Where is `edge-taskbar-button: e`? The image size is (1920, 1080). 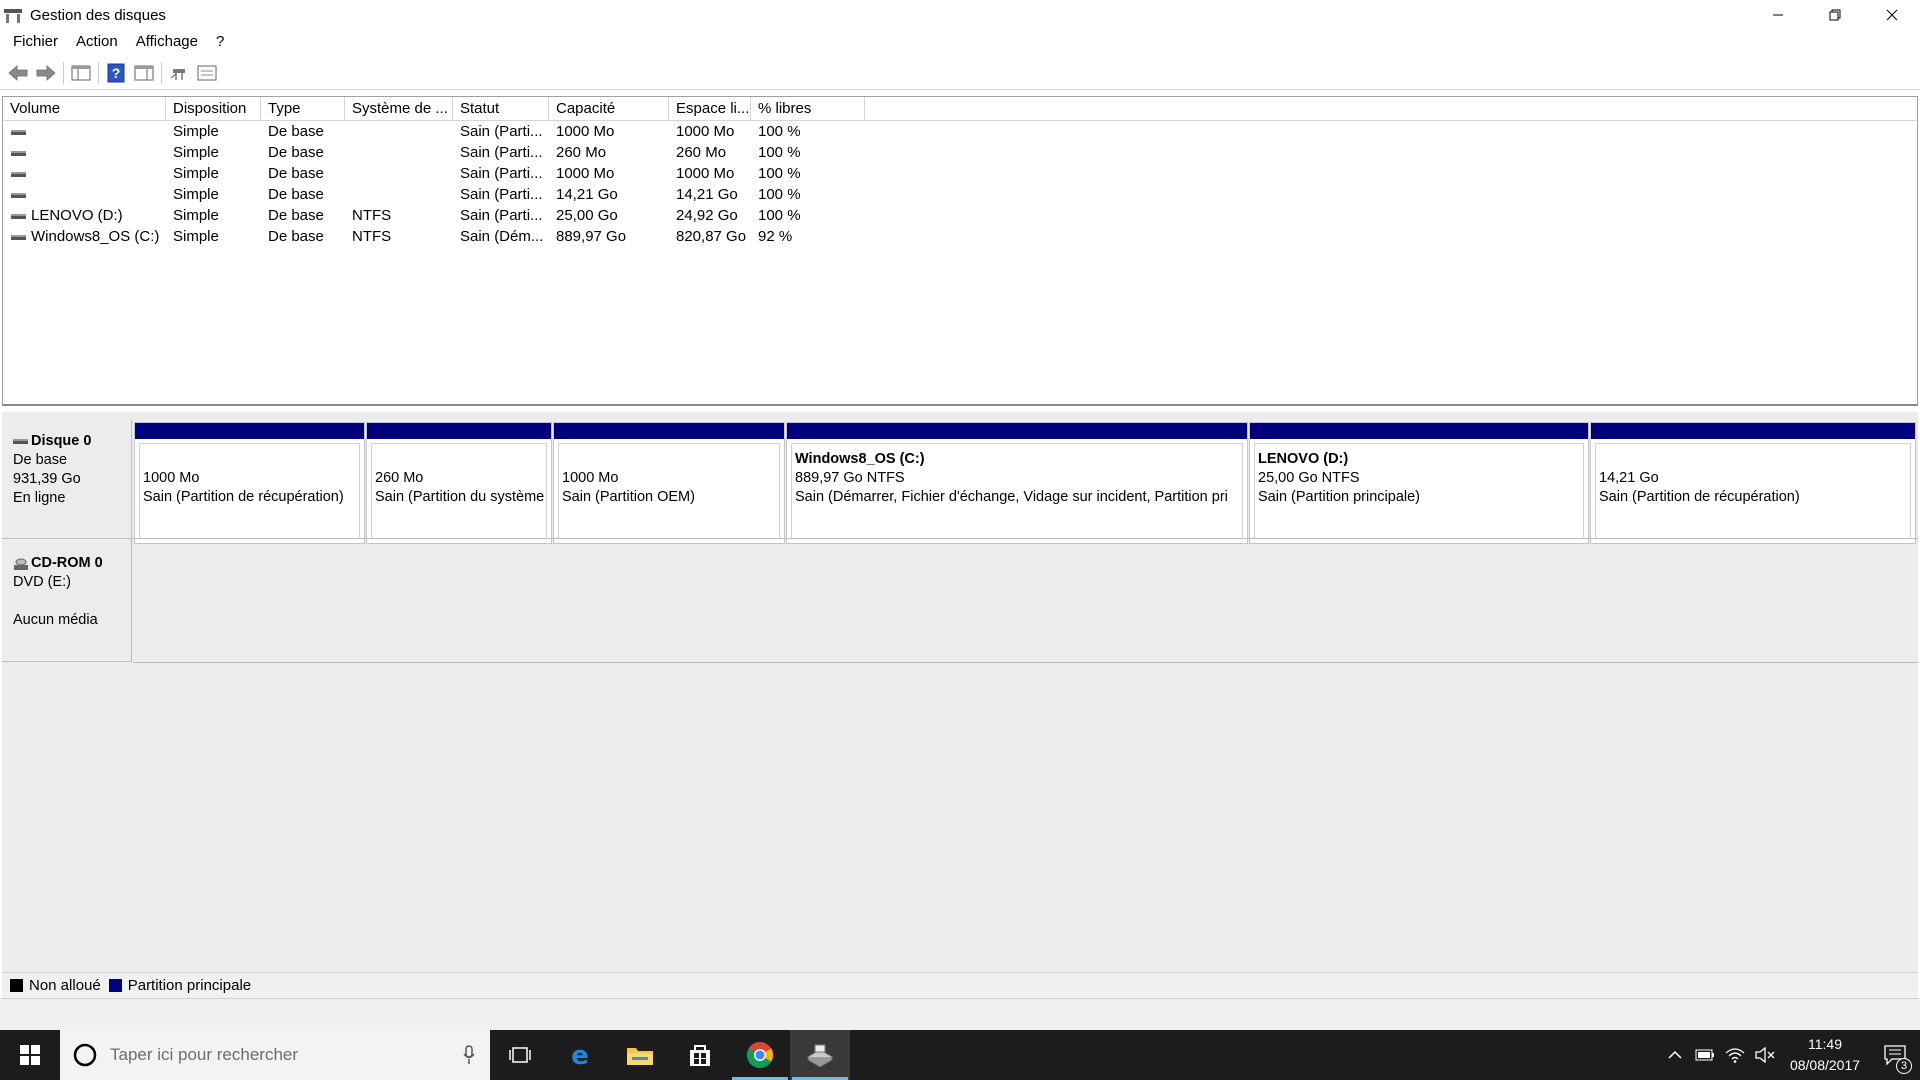
edge-taskbar-button: e is located at coordinates (580, 1055).